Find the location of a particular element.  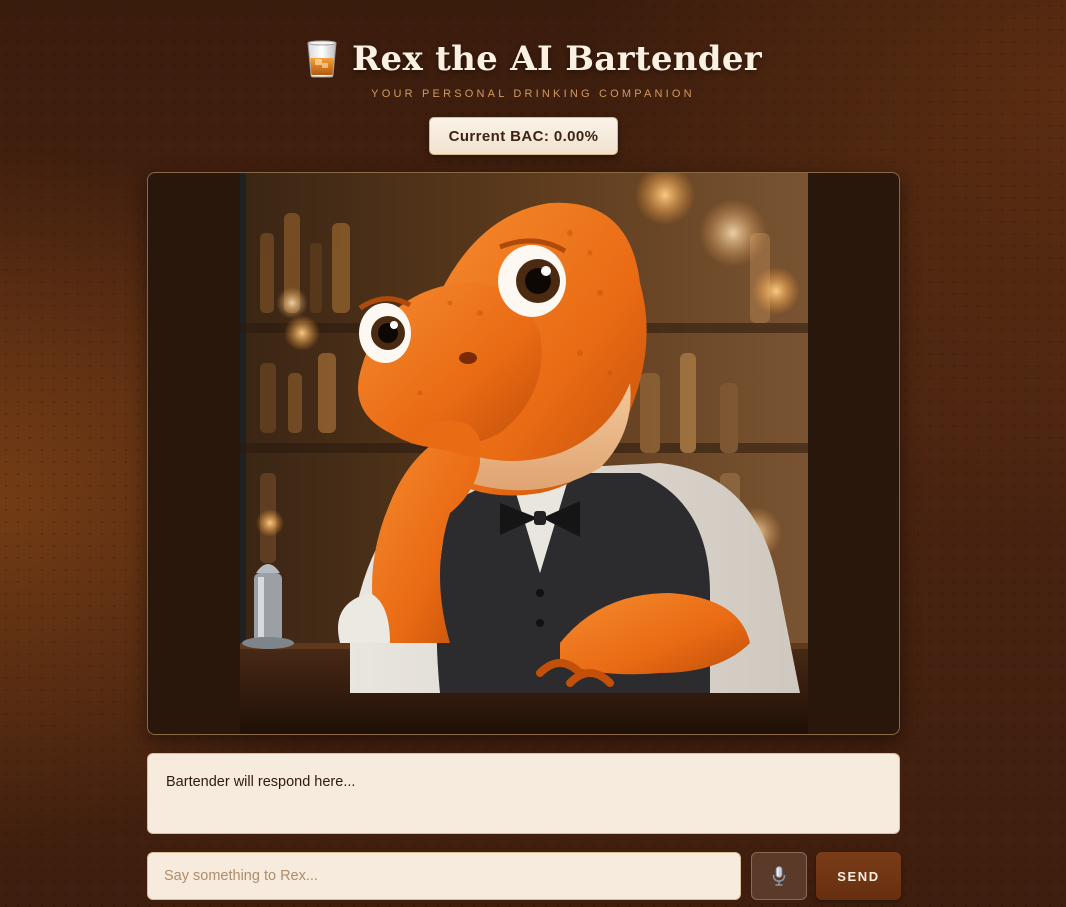

bac-badge: Current BAC: 0.00% is located at coordinates (523, 136).